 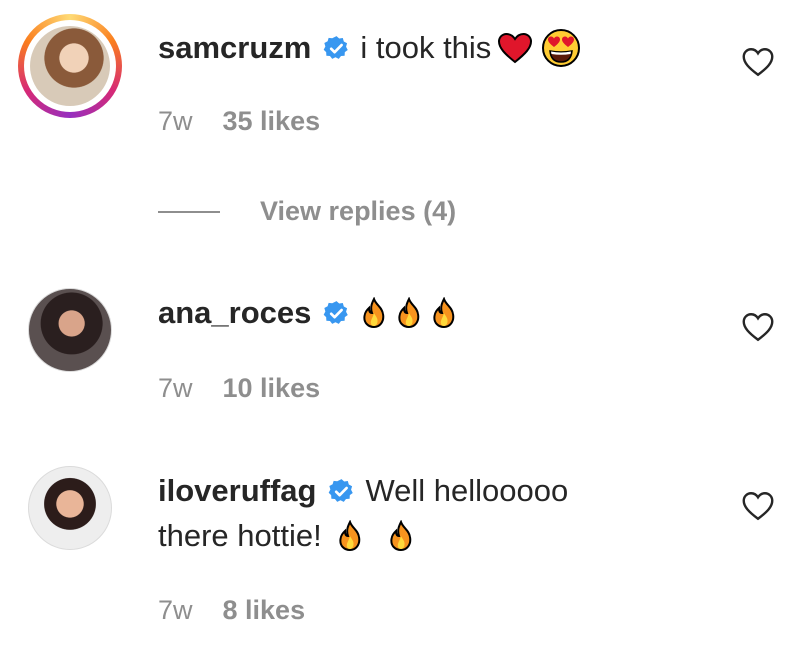 I want to click on comment-text: i took this, so click(x=426, y=47).